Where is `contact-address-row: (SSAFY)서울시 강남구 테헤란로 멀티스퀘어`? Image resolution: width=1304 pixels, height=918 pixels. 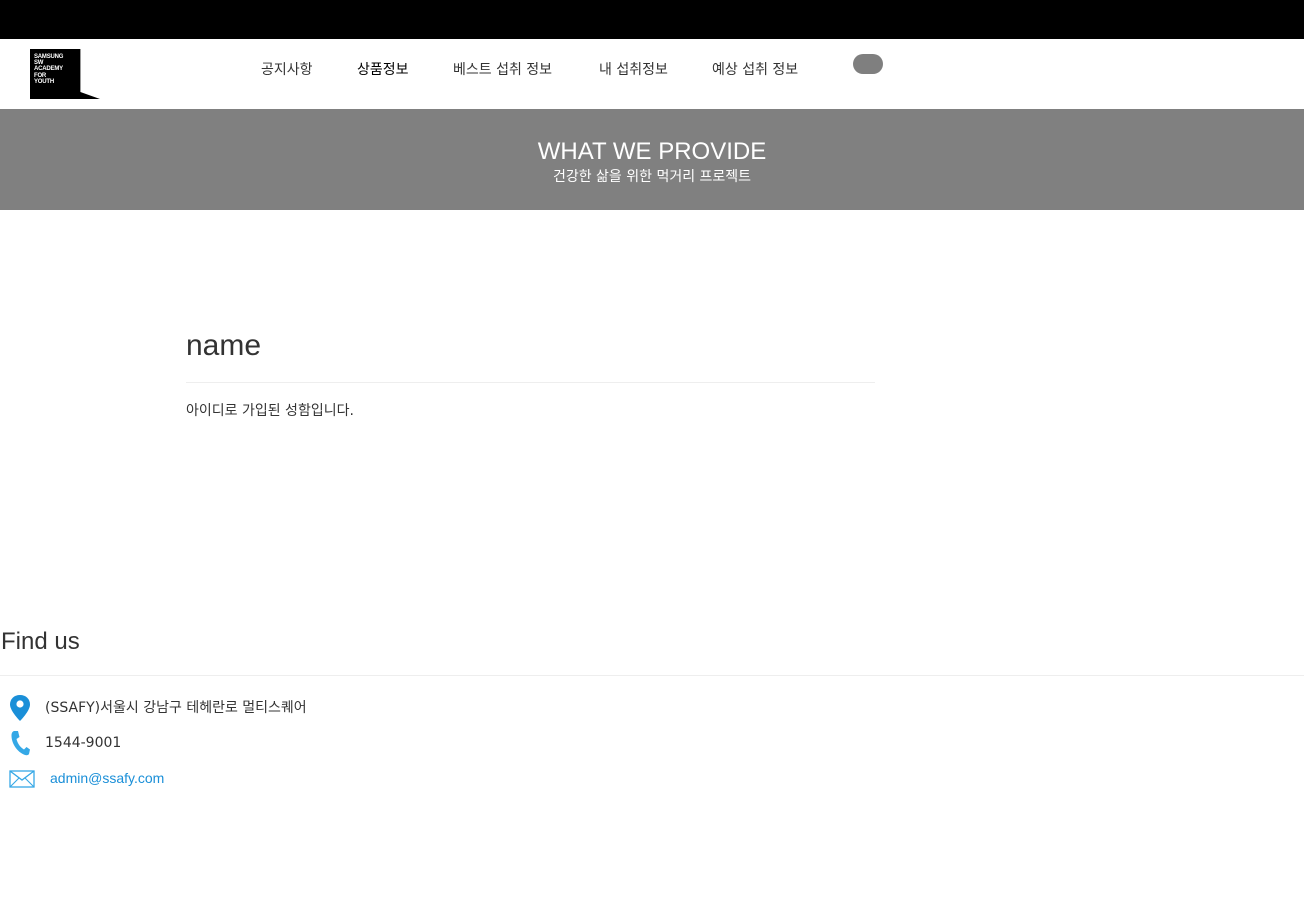 contact-address-row: (SSAFY)서울시 강남구 테헤란로 멀티스퀘어 is located at coordinates (300, 709).